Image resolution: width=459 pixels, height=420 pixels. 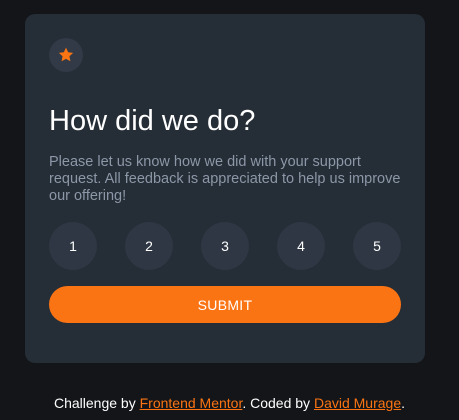 What do you see at coordinates (152, 121) in the screenshot?
I see `card-title: How did we do?` at bounding box center [152, 121].